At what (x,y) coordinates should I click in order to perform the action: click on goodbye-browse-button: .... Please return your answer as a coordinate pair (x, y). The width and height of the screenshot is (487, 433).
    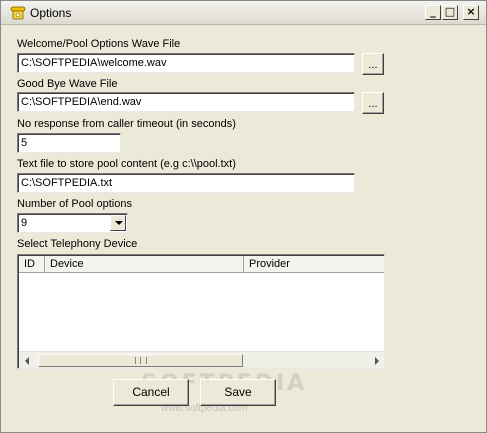
    Looking at the image, I should click on (373, 103).